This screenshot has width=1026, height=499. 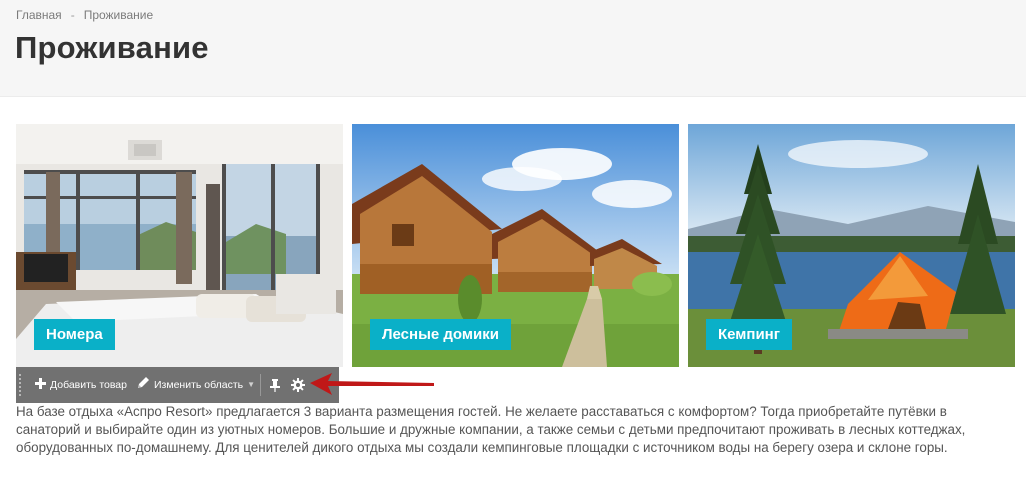 I want to click on breadcrumb: Главная - Проживание, so click(x=84, y=15).